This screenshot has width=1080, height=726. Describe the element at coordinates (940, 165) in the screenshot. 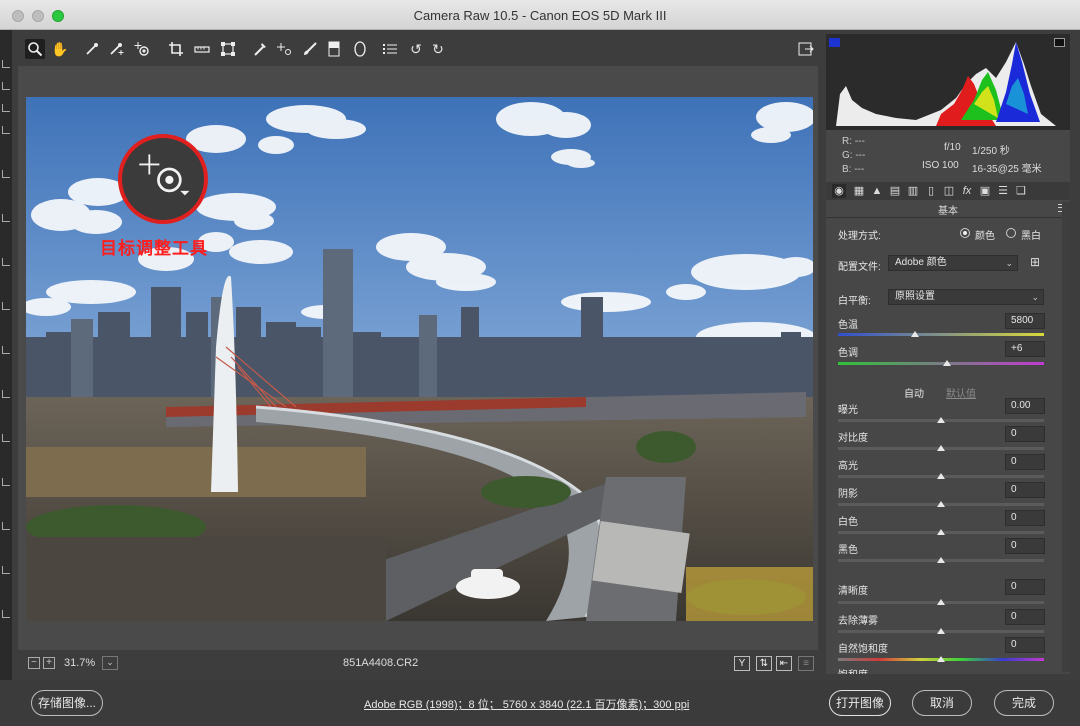

I see `iso: ISO 100` at that location.